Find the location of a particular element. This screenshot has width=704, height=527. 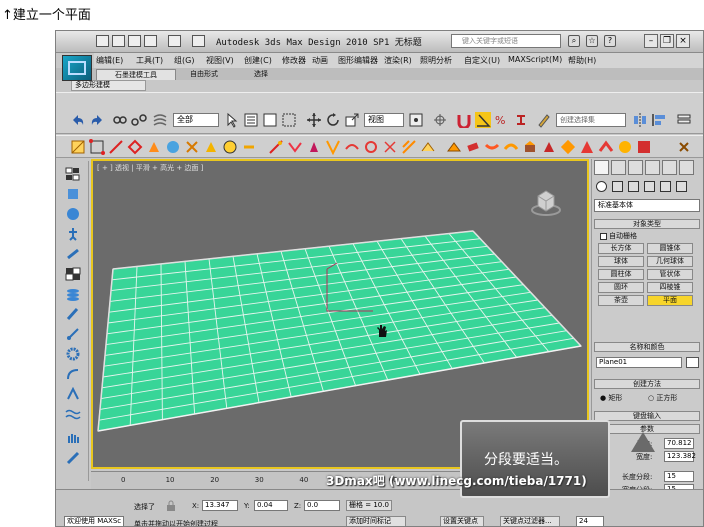

maxscript-listener: 欢迎使用 MAXSc is located at coordinates (94, 521).